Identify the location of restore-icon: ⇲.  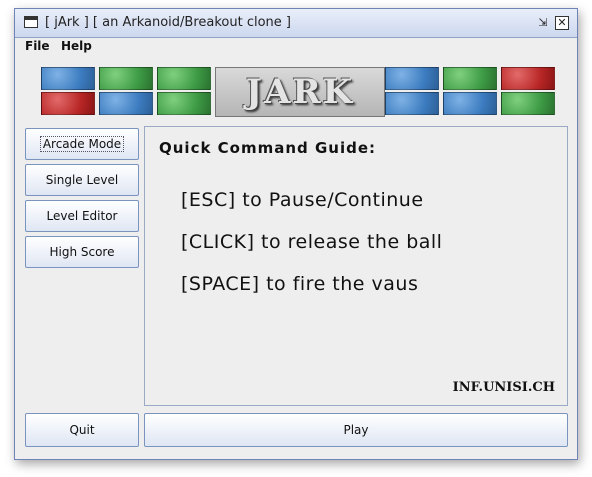
(543, 23).